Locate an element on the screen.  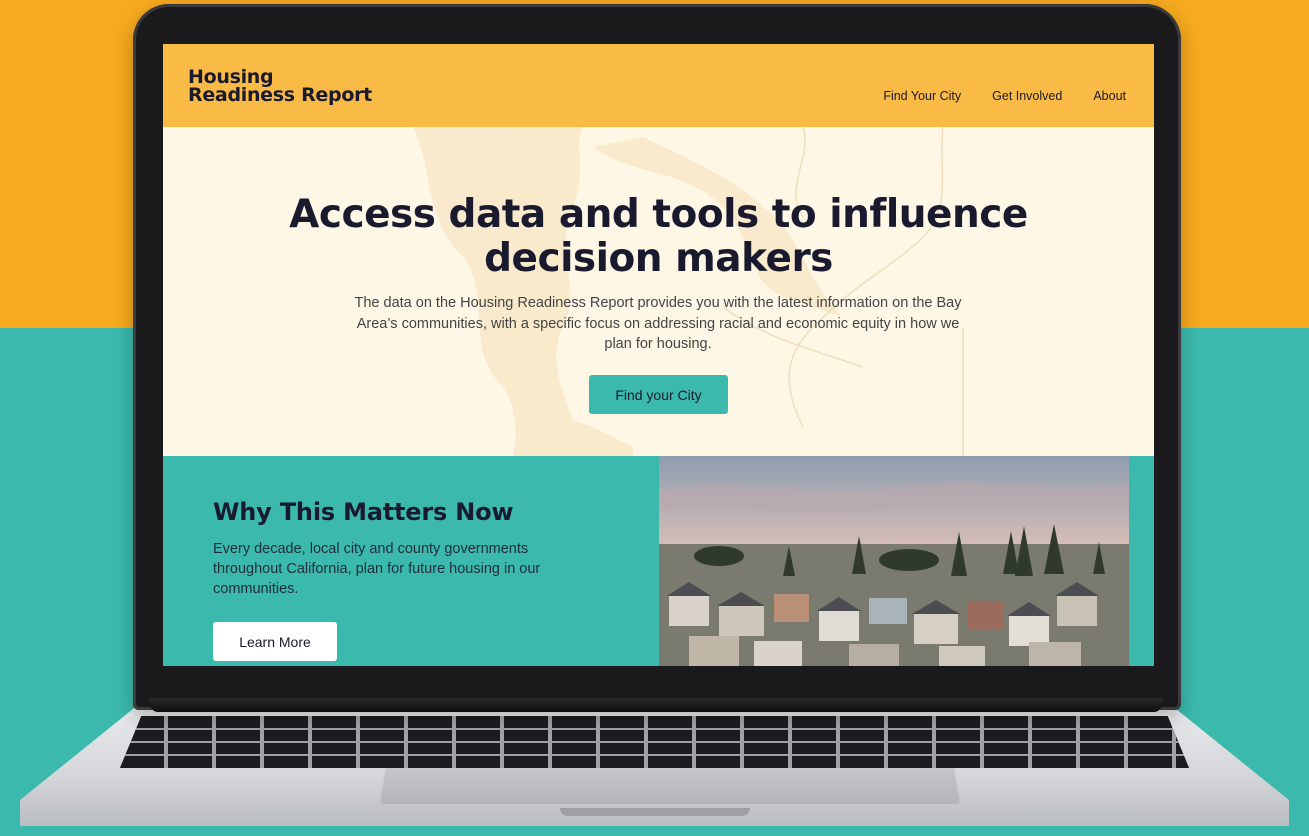
why-section-title: Why This Matters Now is located at coordinates (363, 512).